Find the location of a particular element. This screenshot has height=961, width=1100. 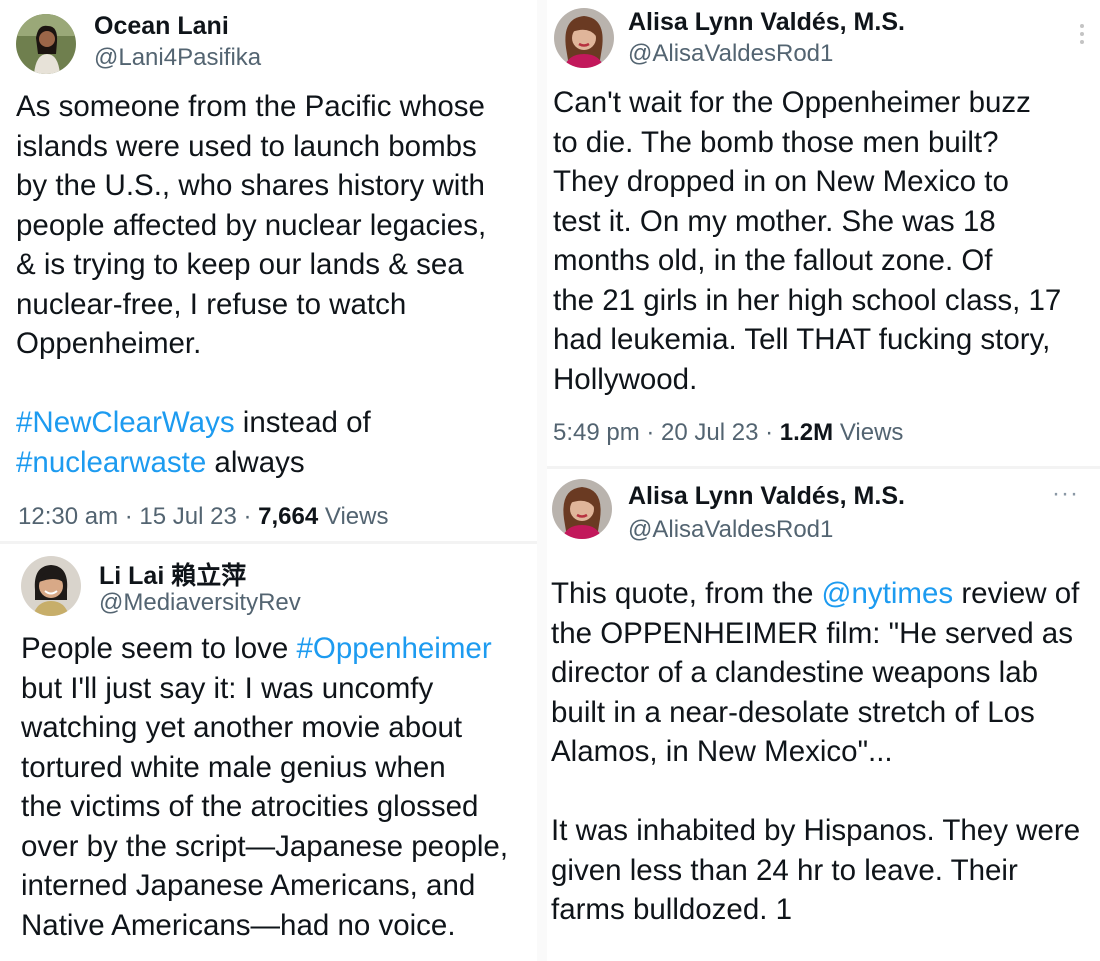

hashtag-link: #NewClearWays is located at coordinates (125, 422).